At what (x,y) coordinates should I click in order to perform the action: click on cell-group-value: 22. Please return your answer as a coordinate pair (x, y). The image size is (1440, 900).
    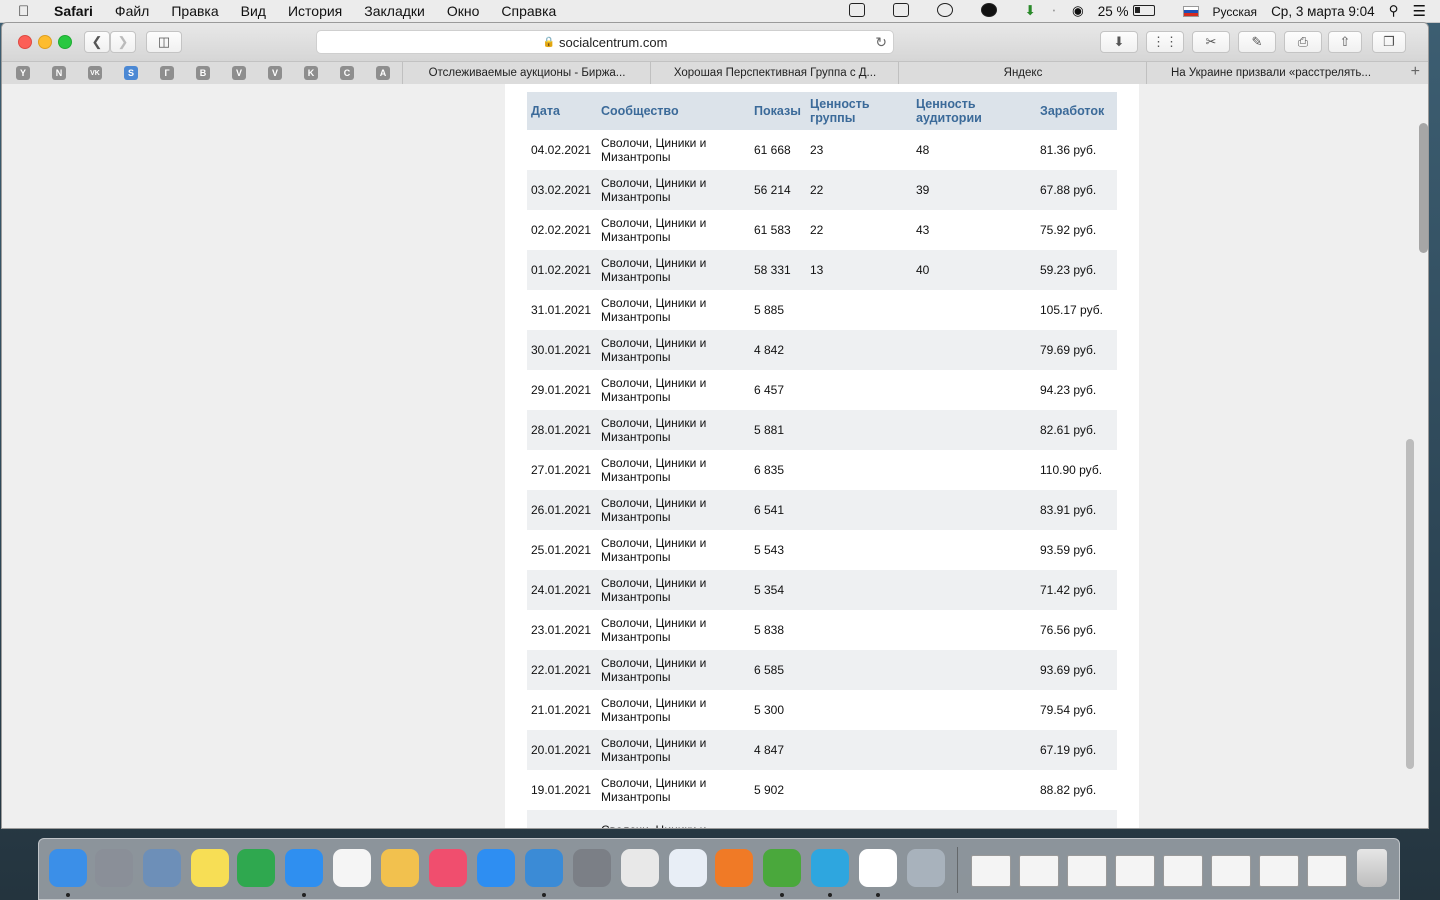
    Looking at the image, I should click on (859, 190).